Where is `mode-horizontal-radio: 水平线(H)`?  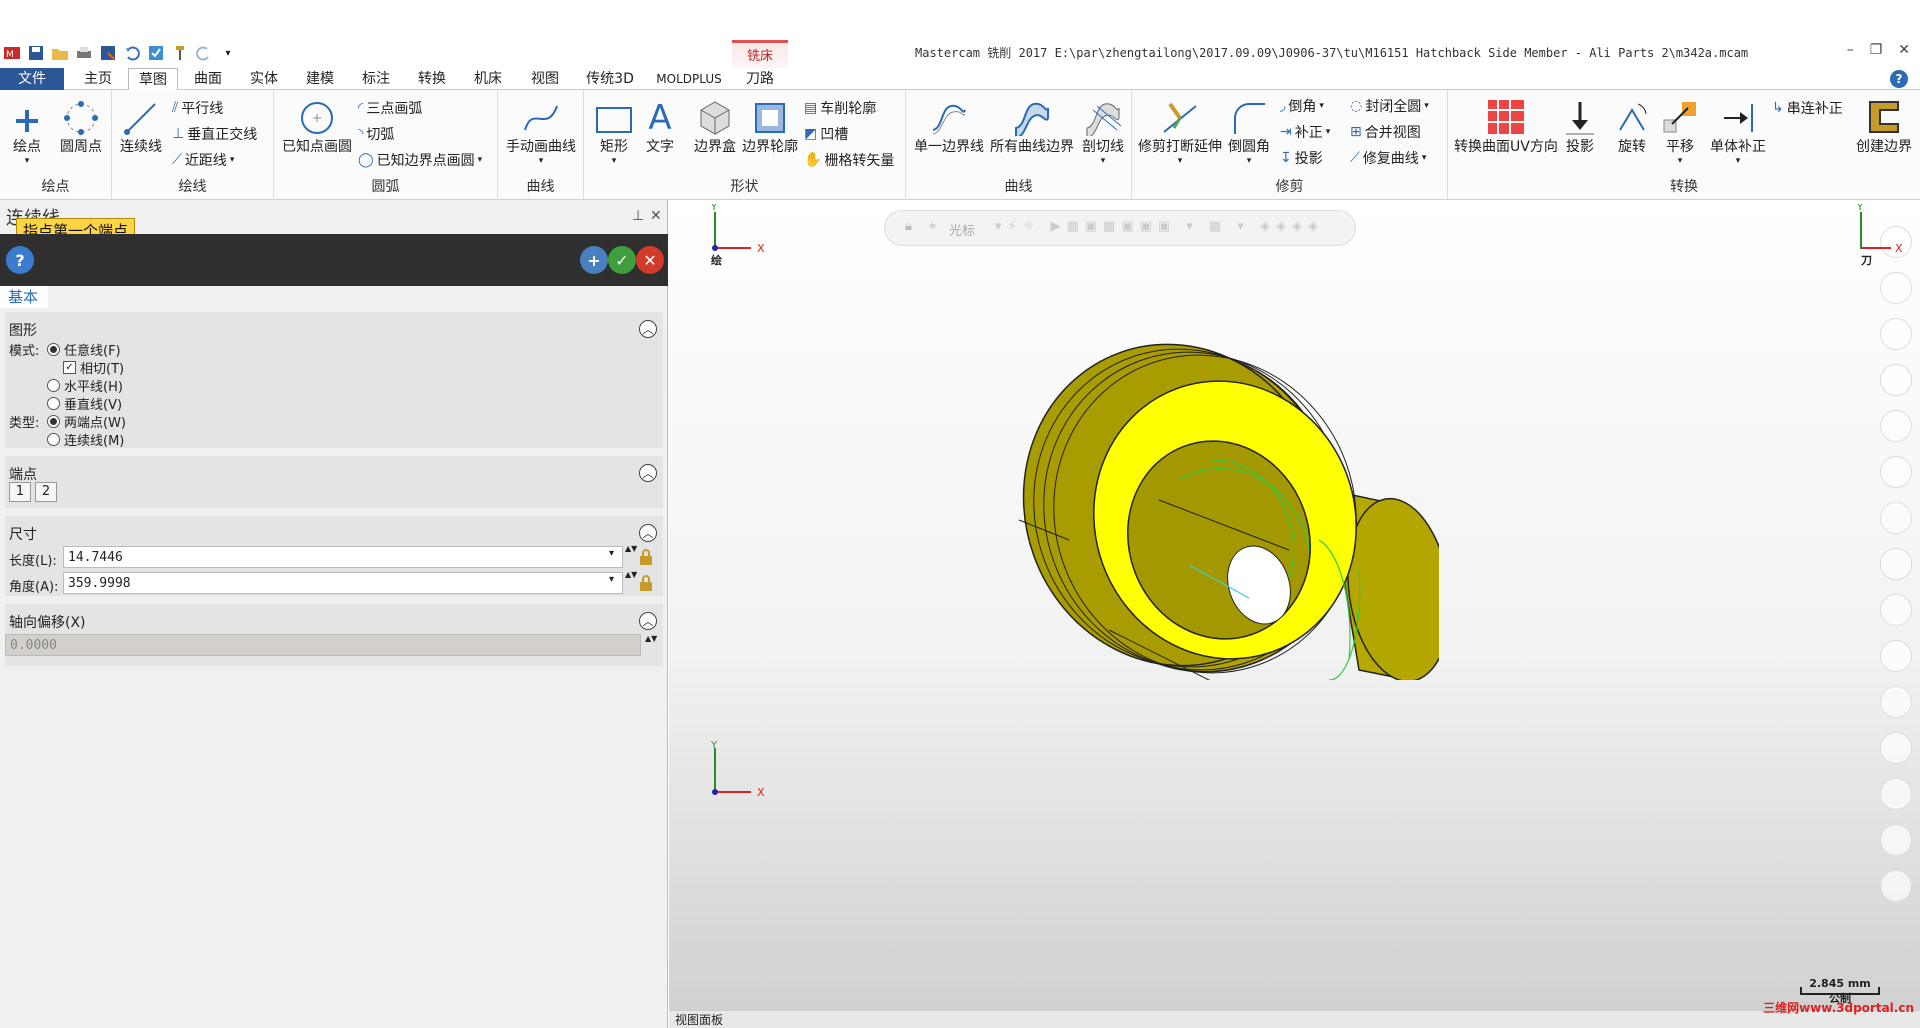 mode-horizontal-radio: 水平线(H) is located at coordinates (85, 385).